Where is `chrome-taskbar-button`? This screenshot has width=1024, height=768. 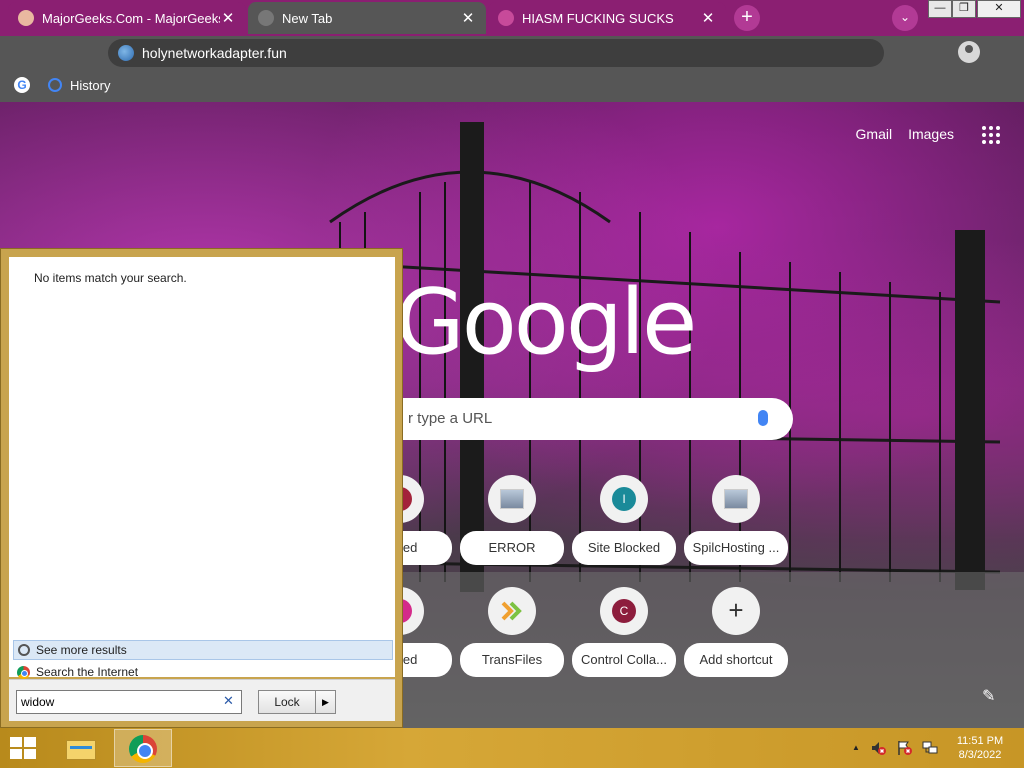
chrome-taskbar-button is located at coordinates (143, 748).